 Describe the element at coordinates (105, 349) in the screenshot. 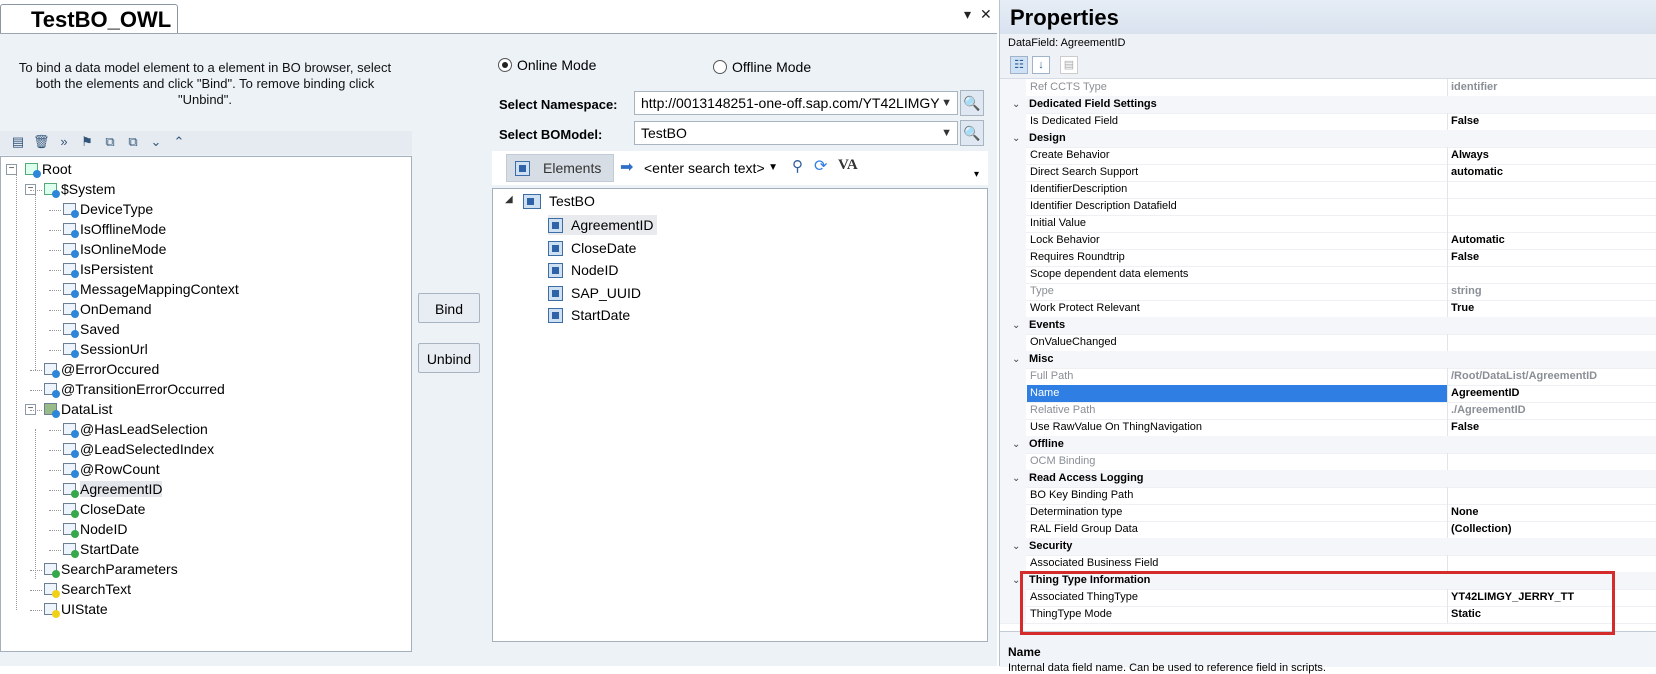

I see `tree-node: SessionUrl` at that location.